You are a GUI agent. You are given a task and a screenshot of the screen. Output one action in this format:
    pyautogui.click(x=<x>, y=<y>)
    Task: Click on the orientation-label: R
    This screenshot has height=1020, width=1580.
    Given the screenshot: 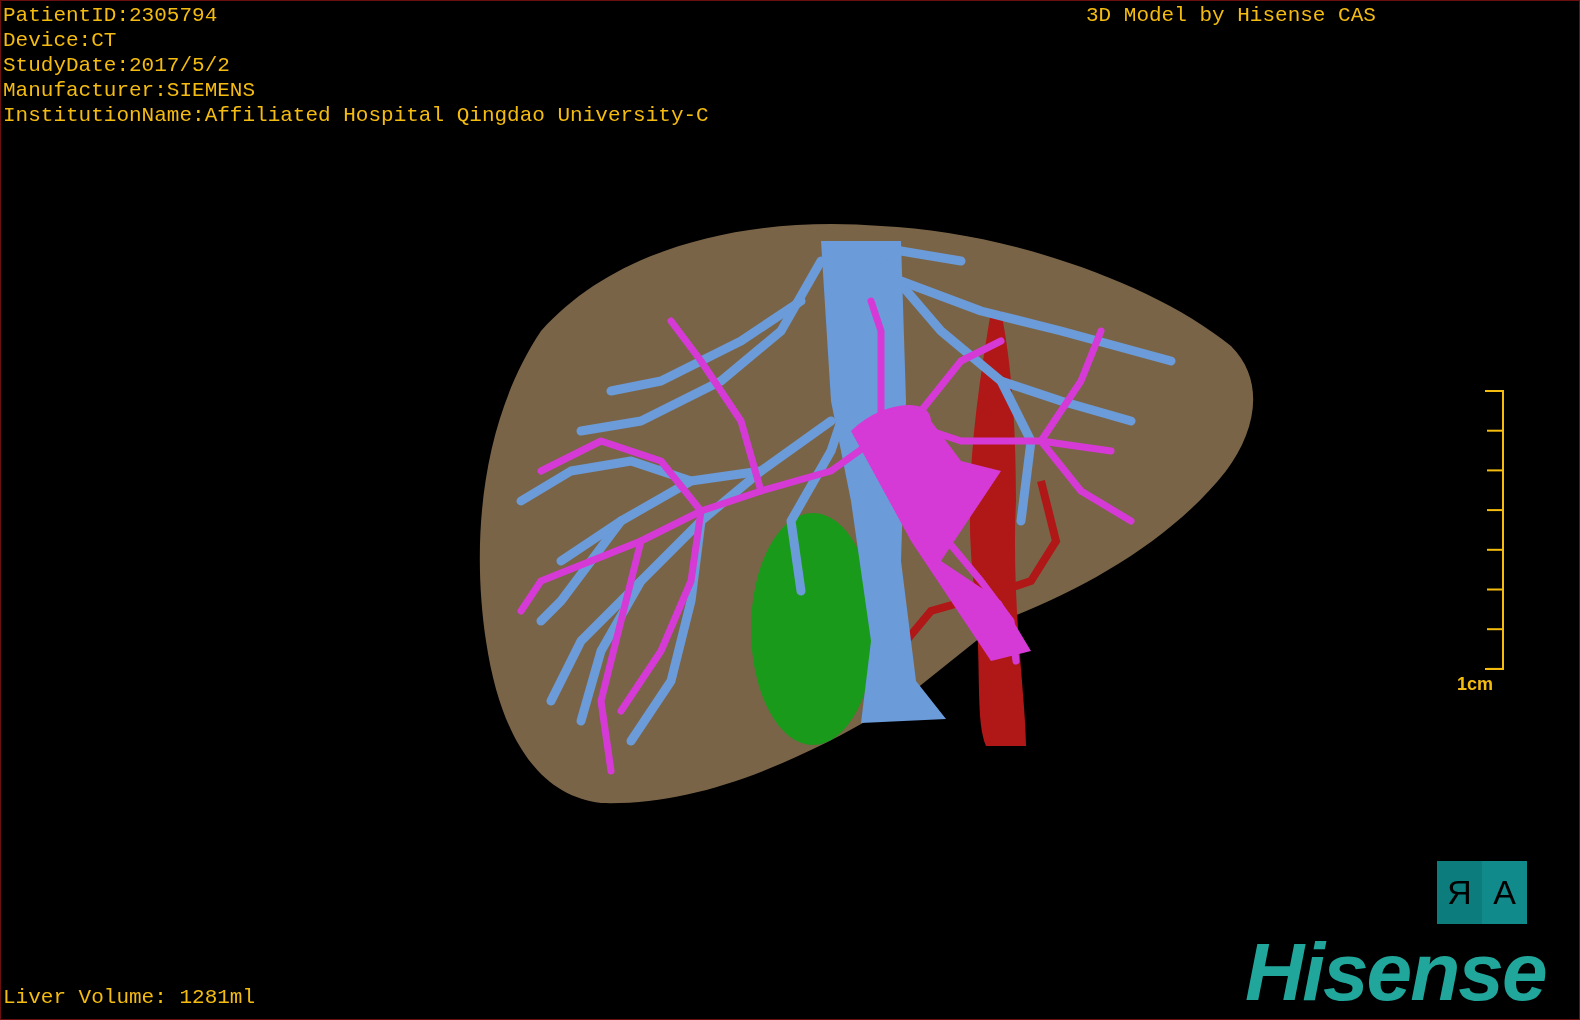 What is the action you would take?
    pyautogui.click(x=1459, y=892)
    